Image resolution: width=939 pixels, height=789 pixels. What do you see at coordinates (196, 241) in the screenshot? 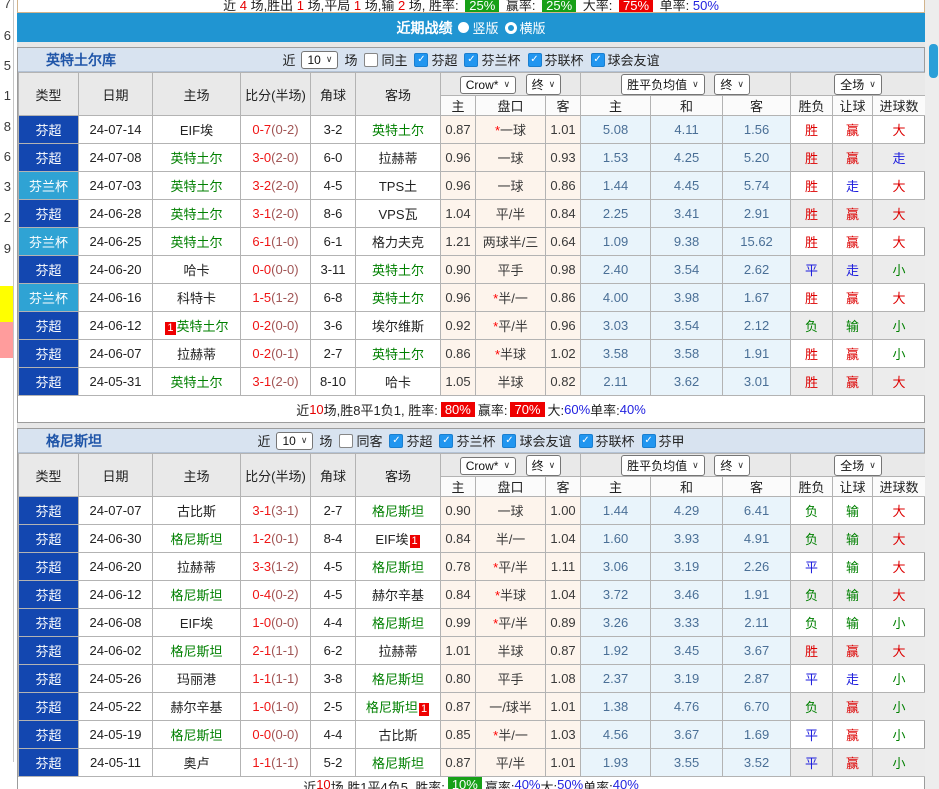
I see `home-team-cell: 英特土尔` at bounding box center [196, 241].